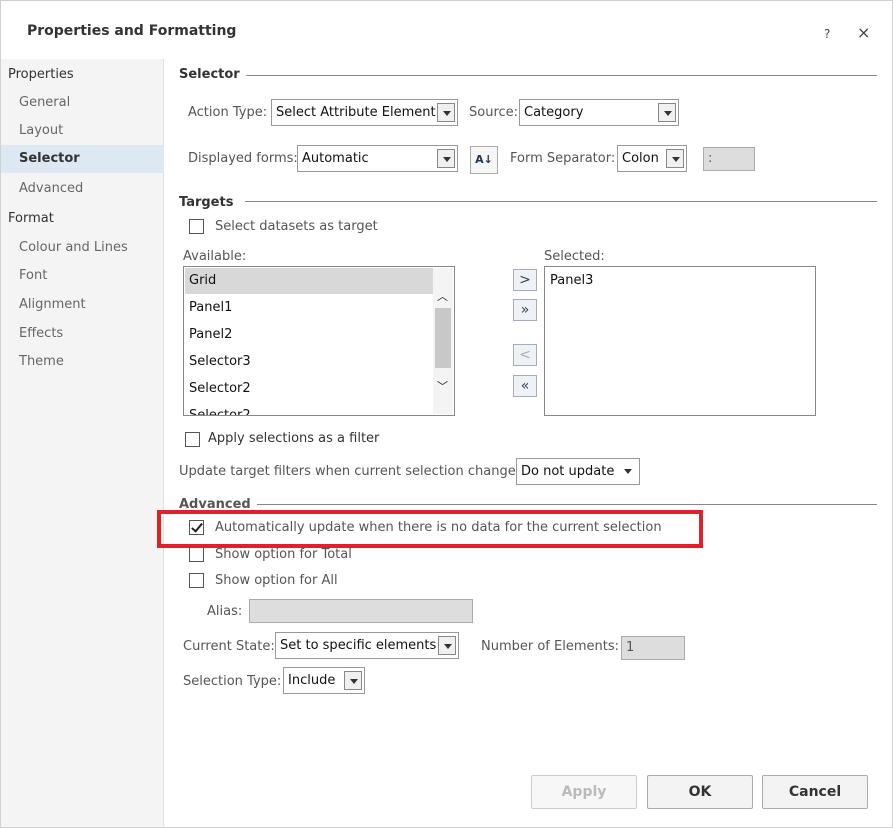 The image size is (893, 828). I want to click on form-separator-label: Form Separator:, so click(563, 158).